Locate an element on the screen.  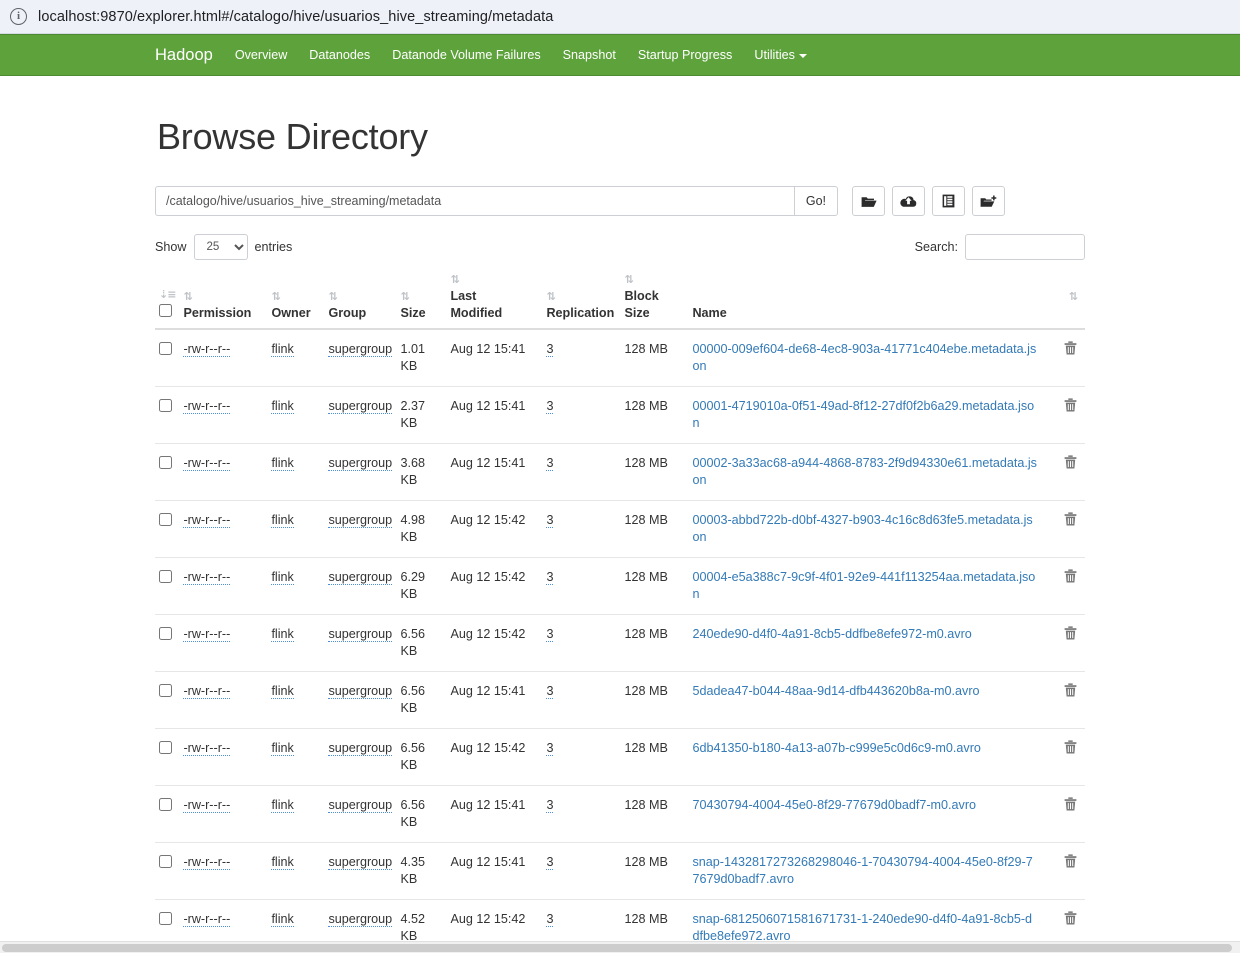
folder-open-icon-button is located at coordinates (868, 201).